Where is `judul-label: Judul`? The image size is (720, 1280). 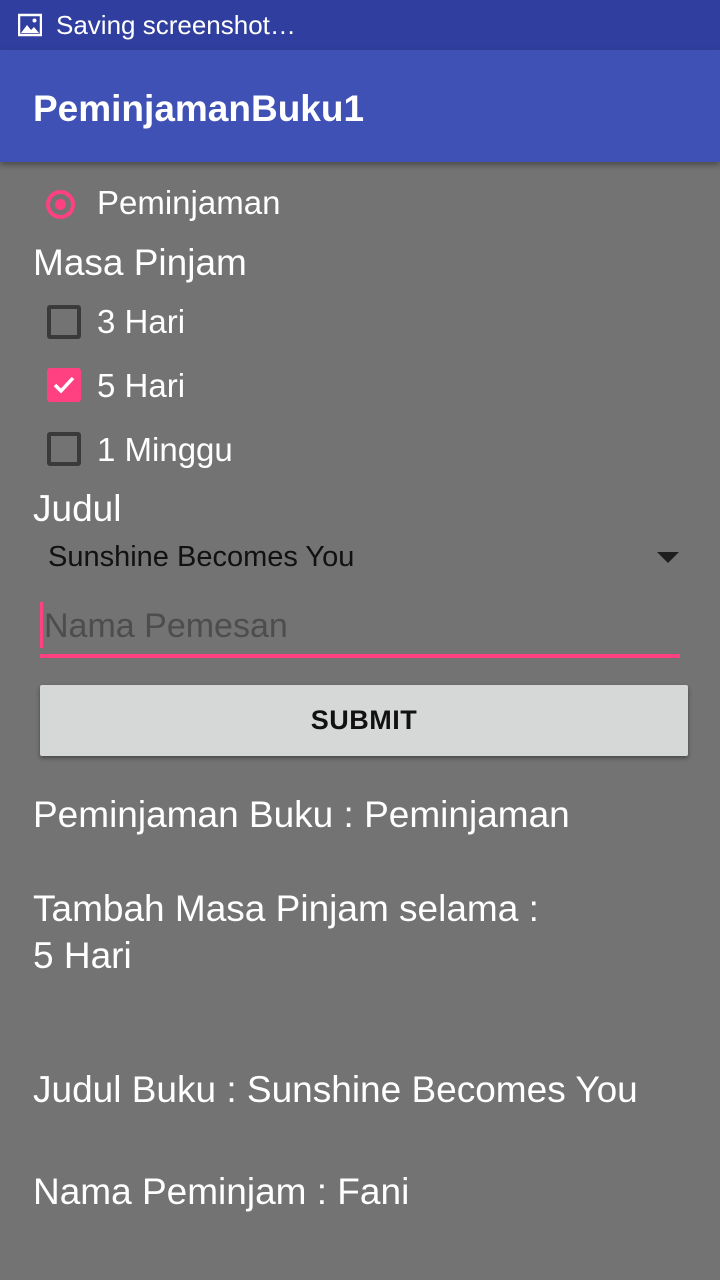 judul-label: Judul is located at coordinates (77, 508).